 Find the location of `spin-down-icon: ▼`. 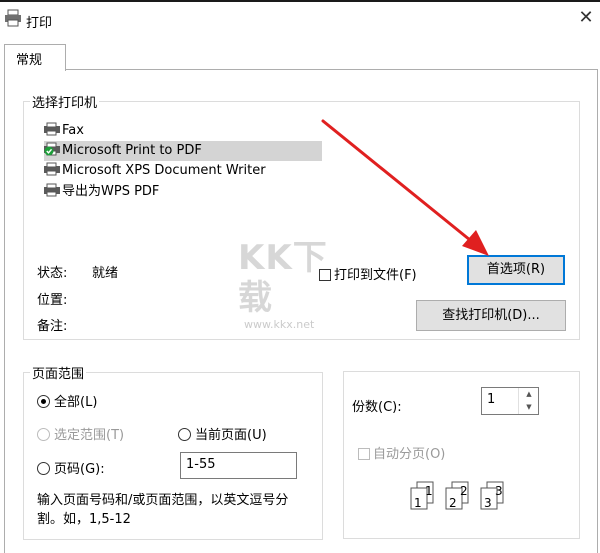

spin-down-icon: ▼ is located at coordinates (529, 407).